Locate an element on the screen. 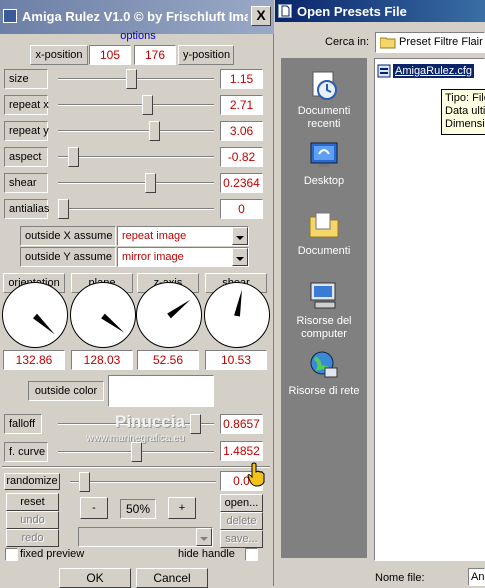  slider-value-field: -0.82 is located at coordinates (241, 157).